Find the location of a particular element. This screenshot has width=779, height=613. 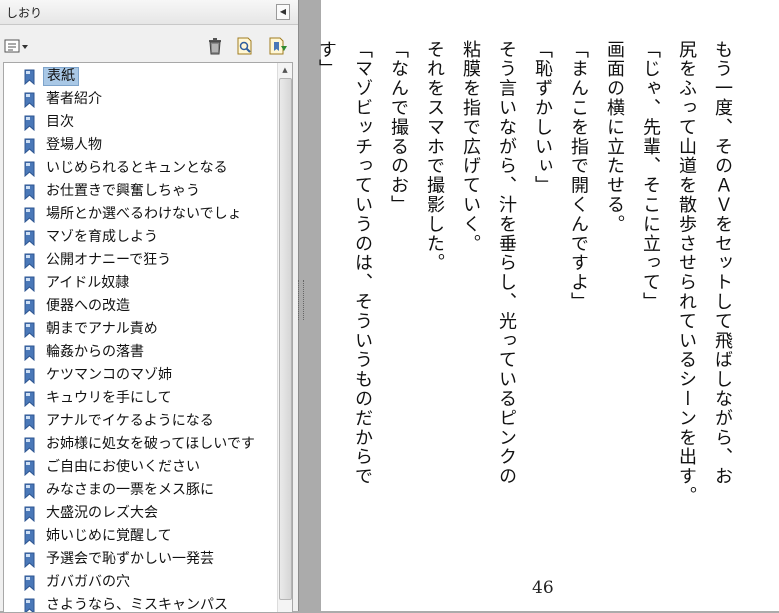

text-line: それをスマホで撮影した。 is located at coordinates (434, 156).